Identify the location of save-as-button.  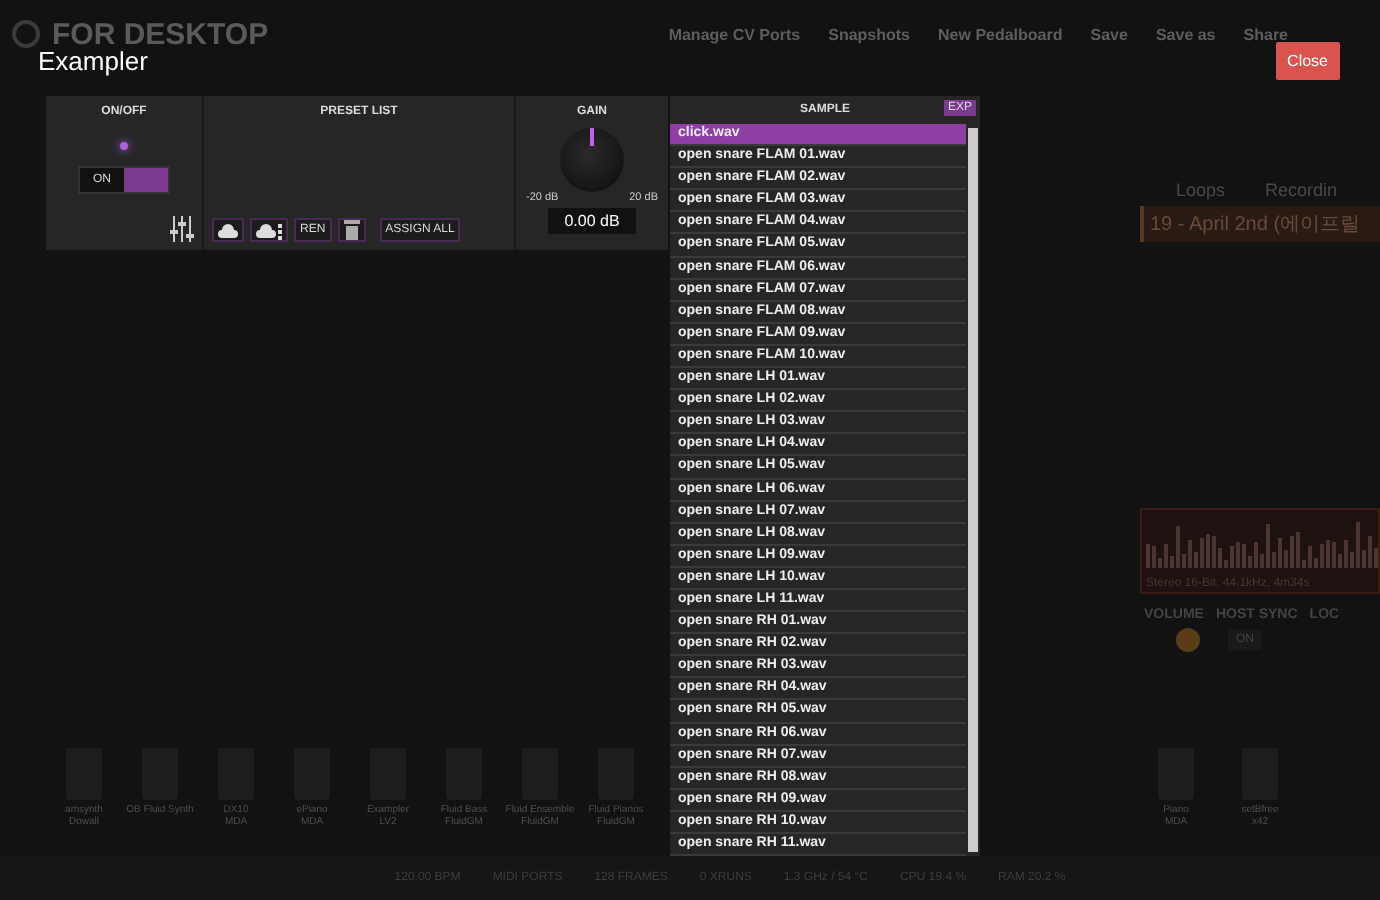
(269, 230).